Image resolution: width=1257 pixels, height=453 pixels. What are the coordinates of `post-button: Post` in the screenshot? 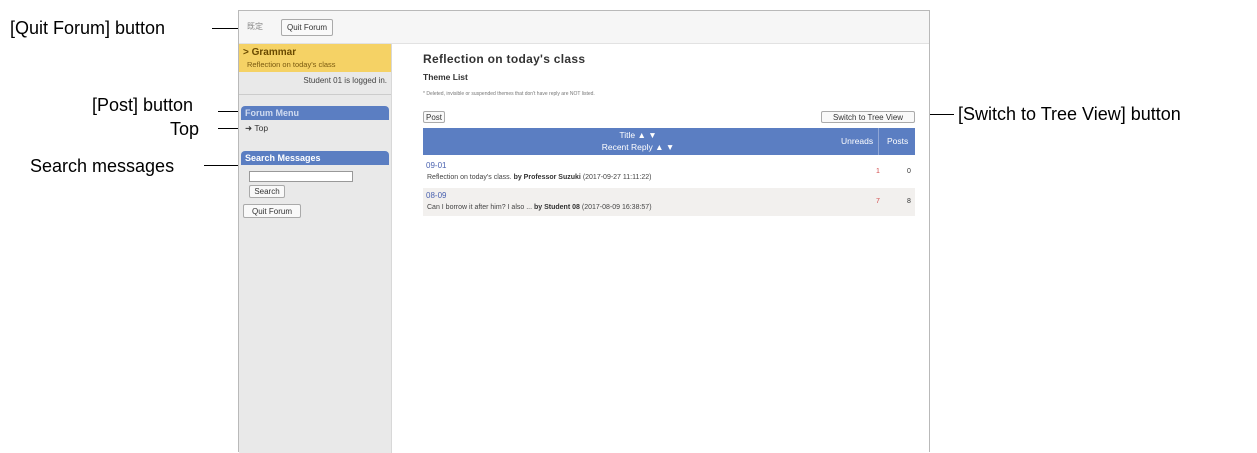 It's located at (434, 117).